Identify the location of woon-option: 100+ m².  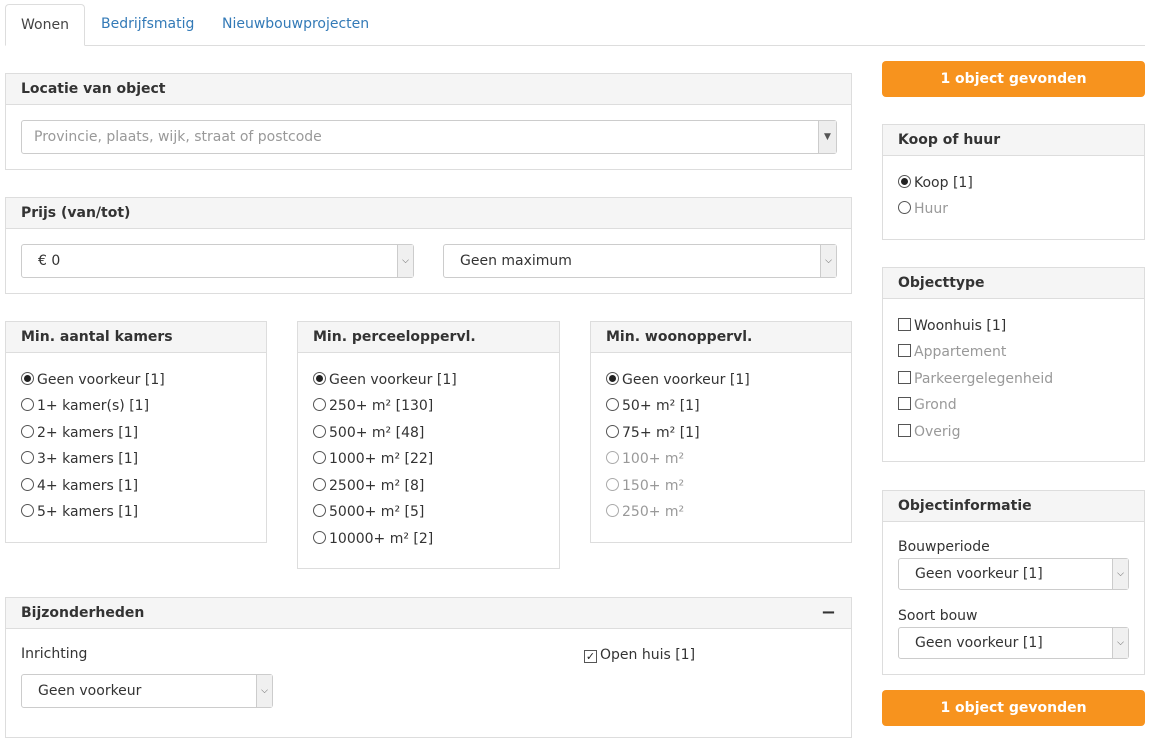
(645, 459).